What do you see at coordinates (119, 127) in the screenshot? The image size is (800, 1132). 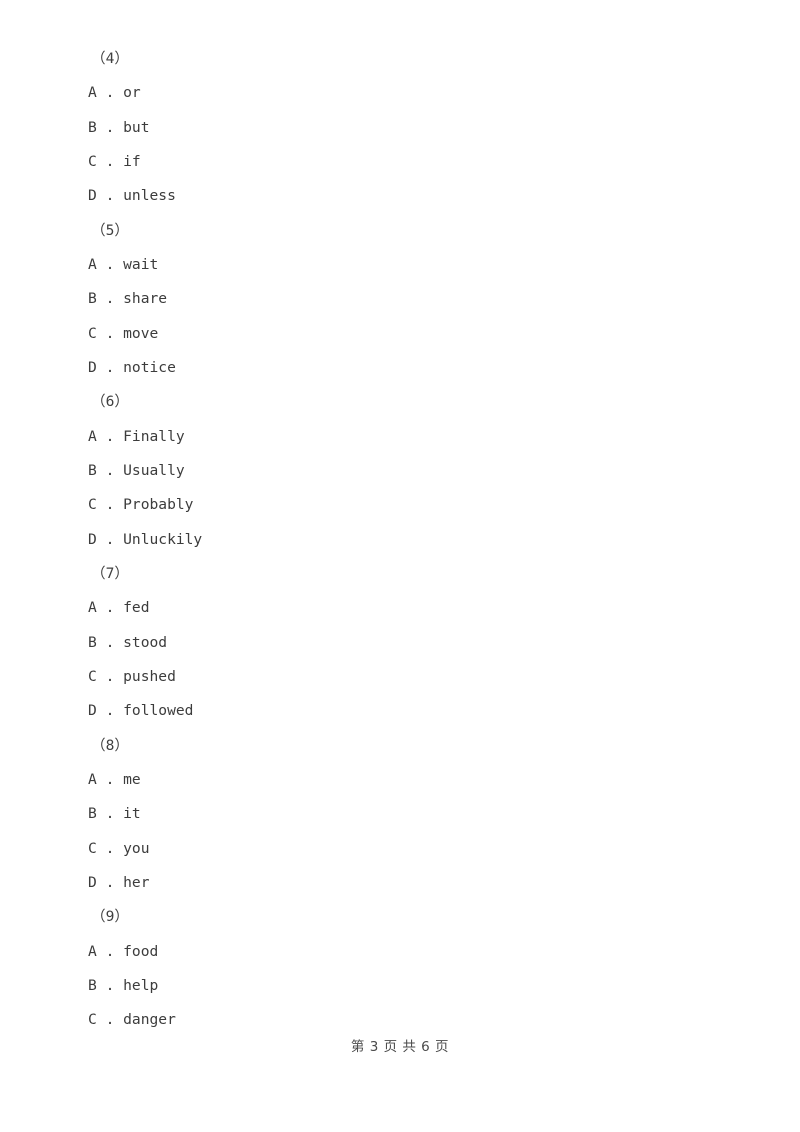 I see `answer-option: B . but` at bounding box center [119, 127].